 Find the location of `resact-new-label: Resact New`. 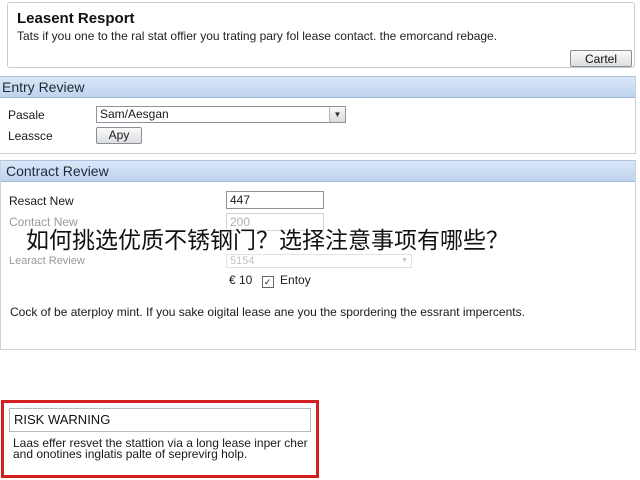

resact-new-label: Resact New is located at coordinates (41, 201).